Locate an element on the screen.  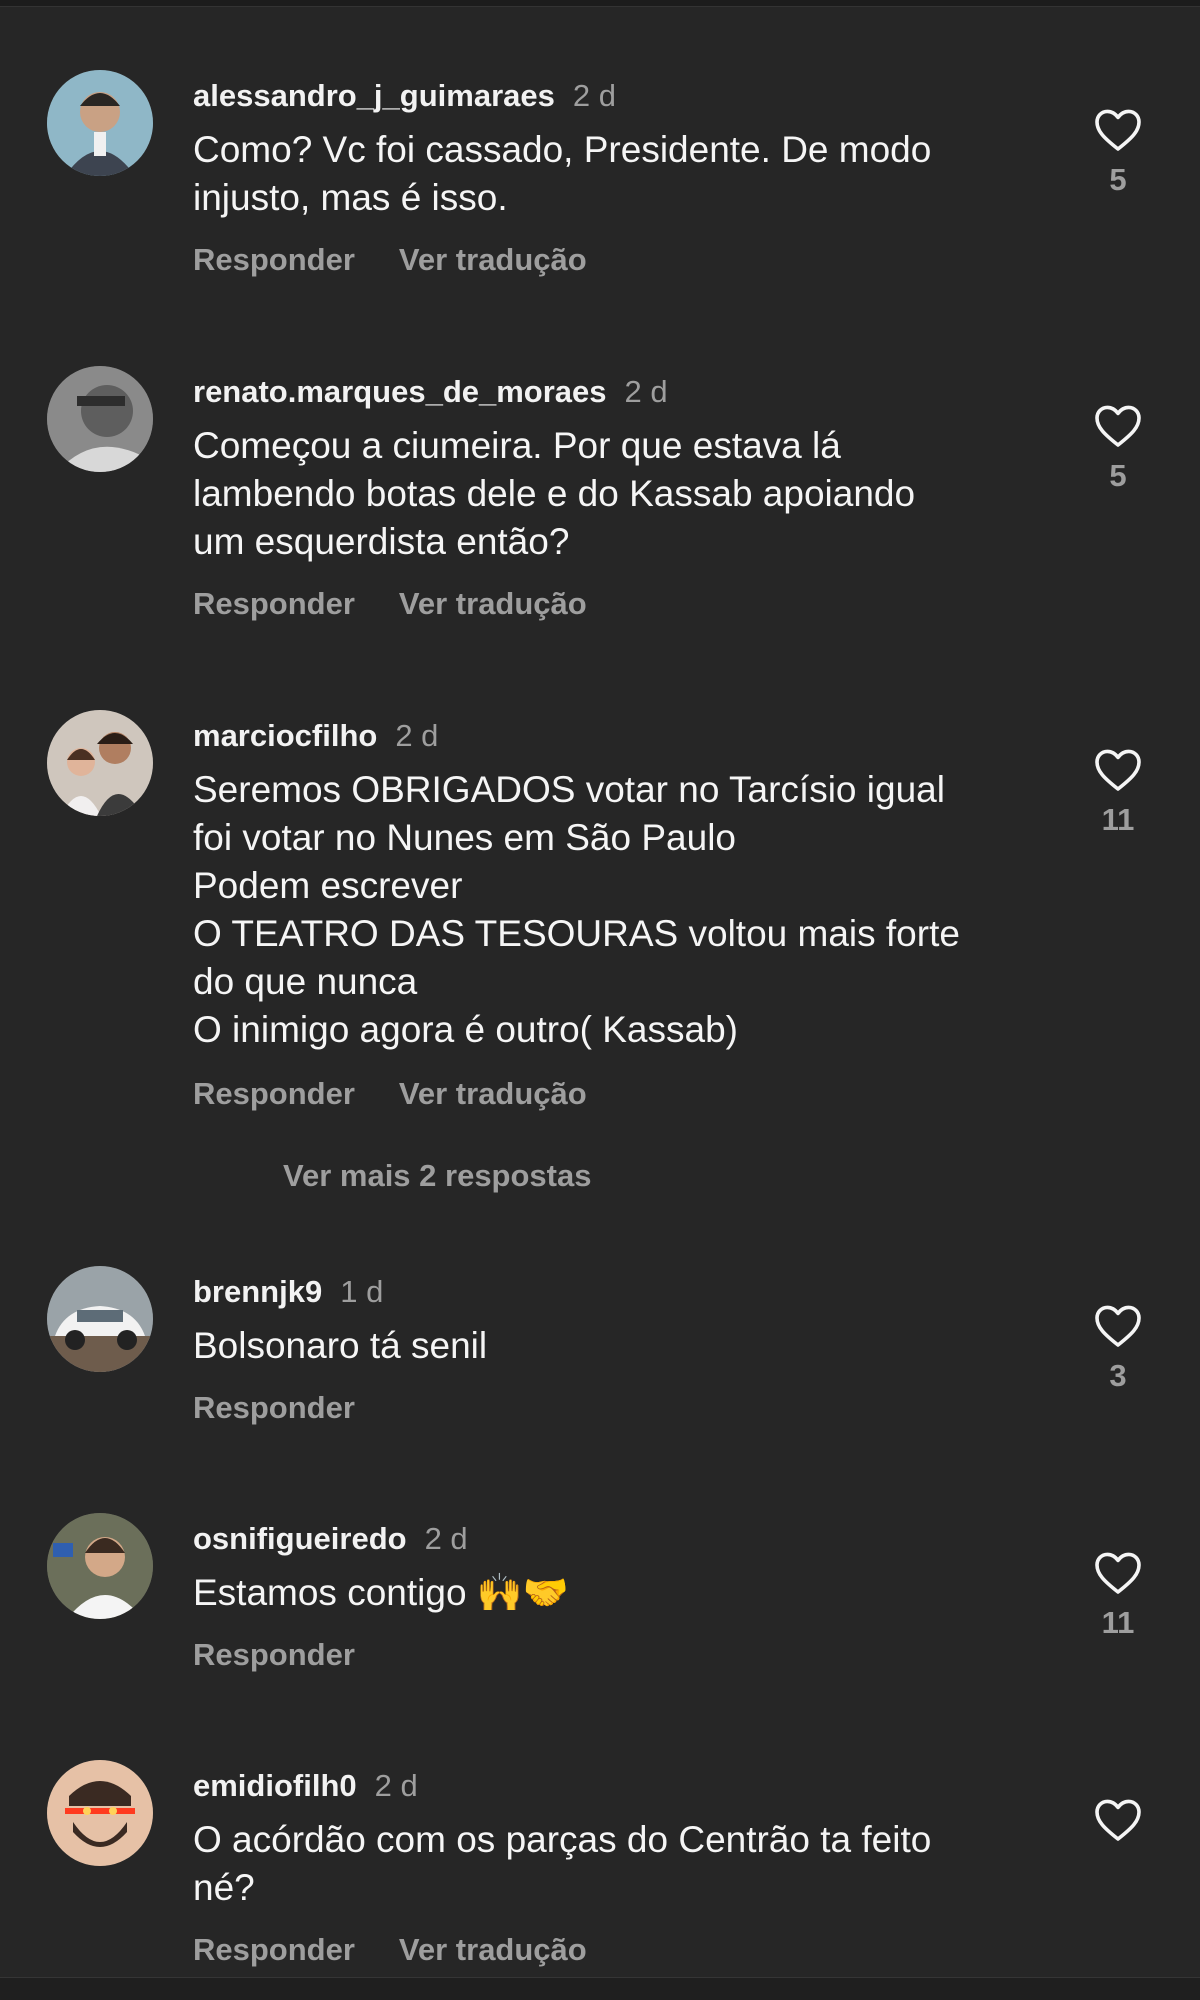
timestamp: 1 d is located at coordinates (362, 1291).